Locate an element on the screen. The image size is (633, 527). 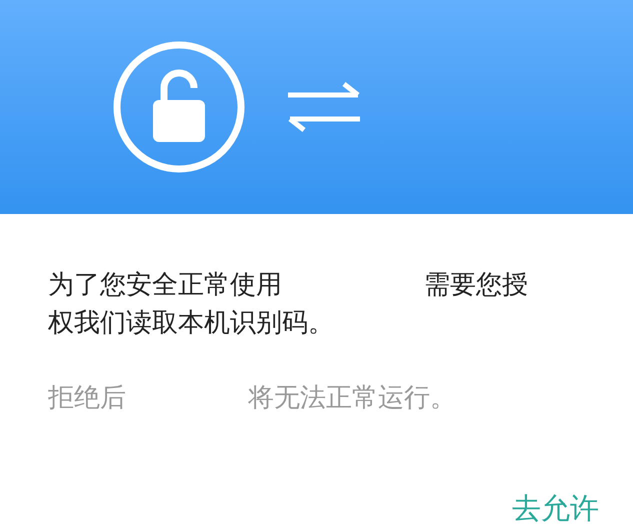
message-text: 权我们读取本机识别码。 is located at coordinates (191, 323).